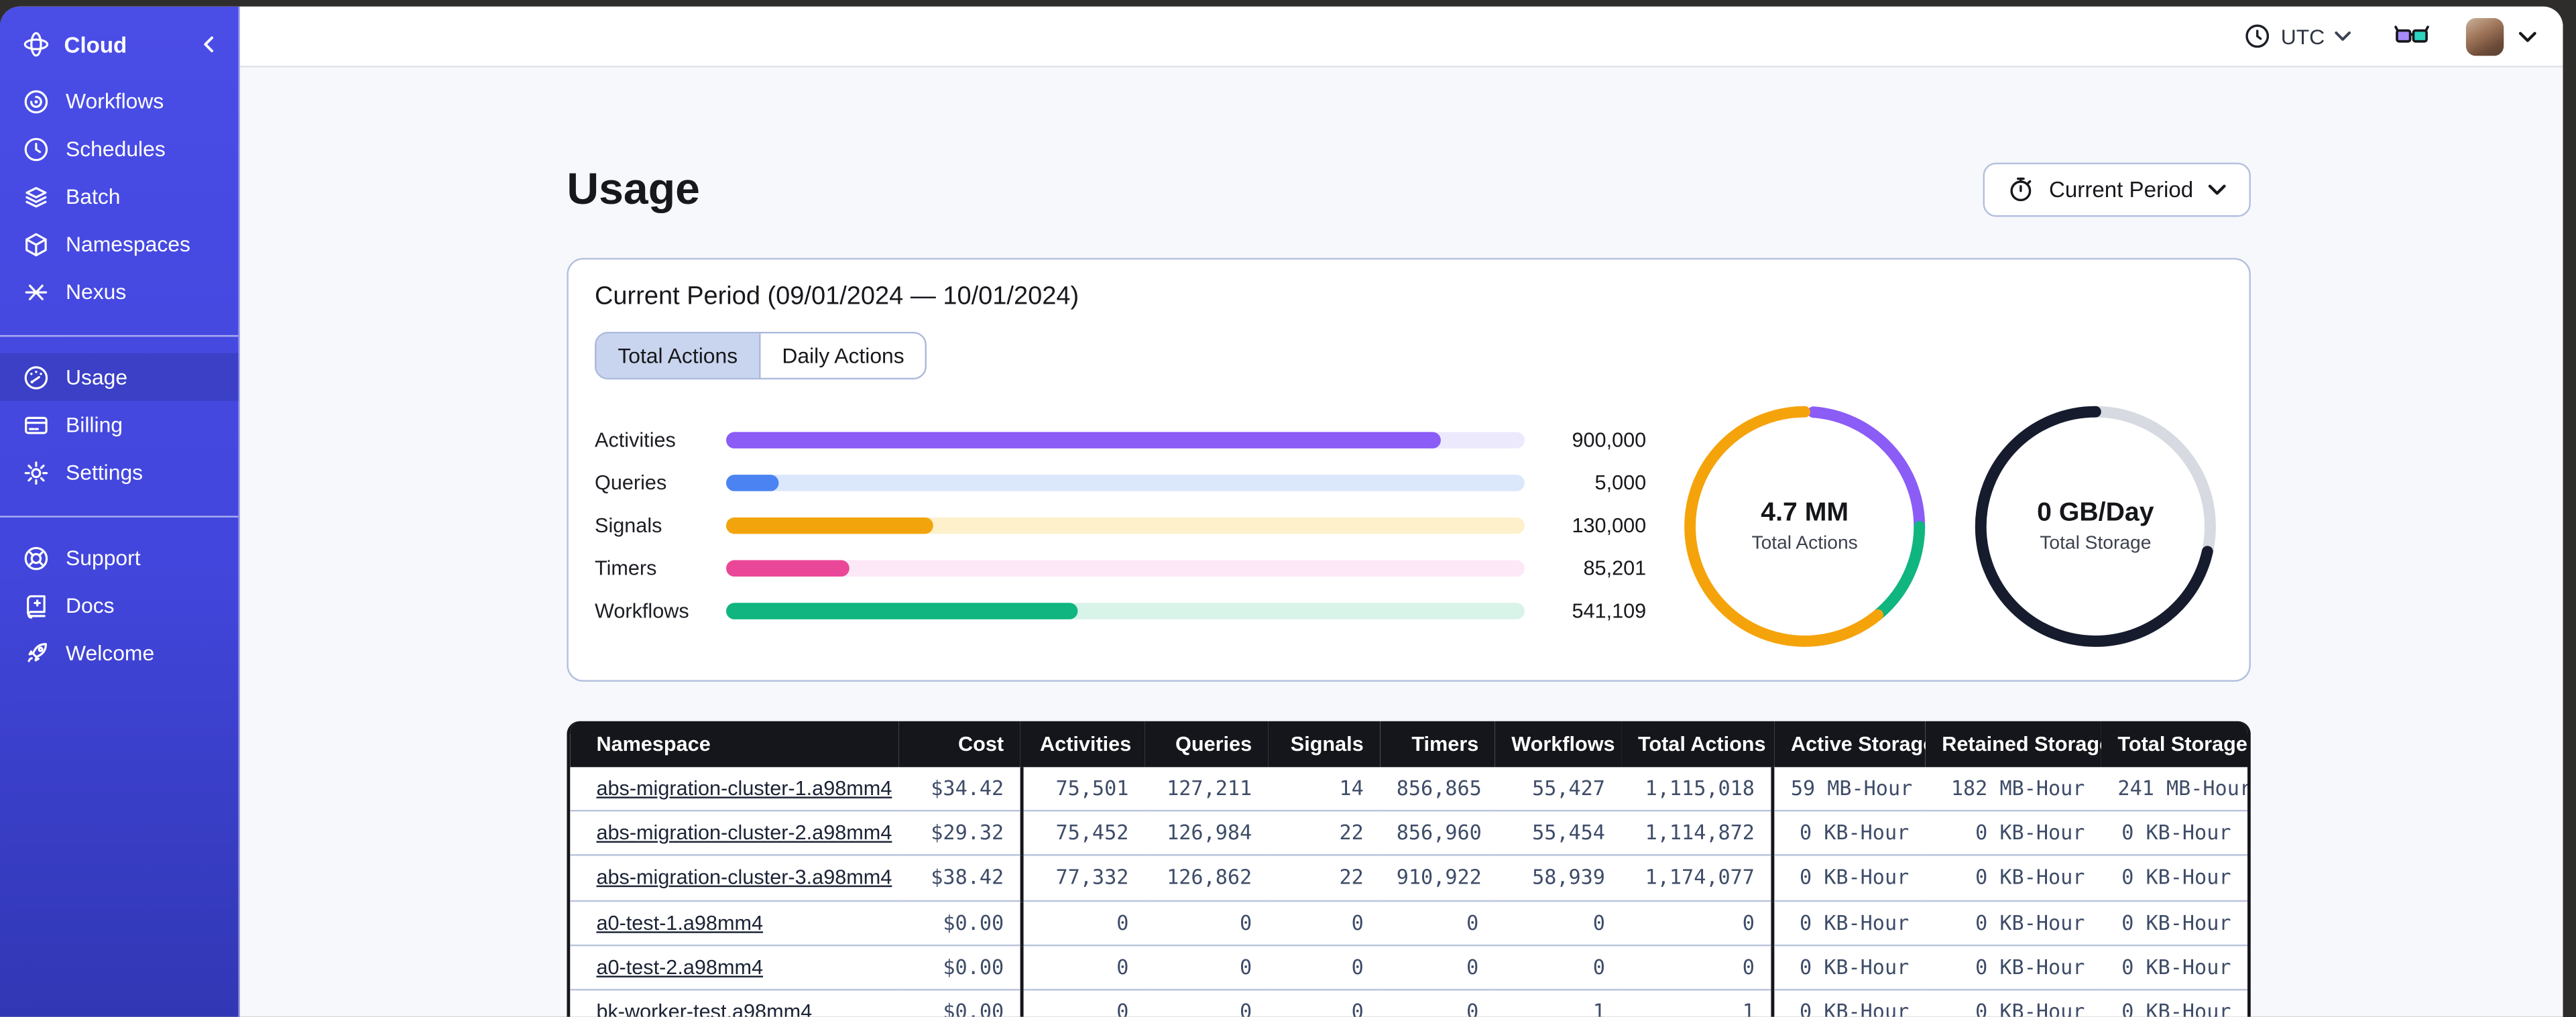  I want to click on welcome-rocket-icon, so click(37, 652).